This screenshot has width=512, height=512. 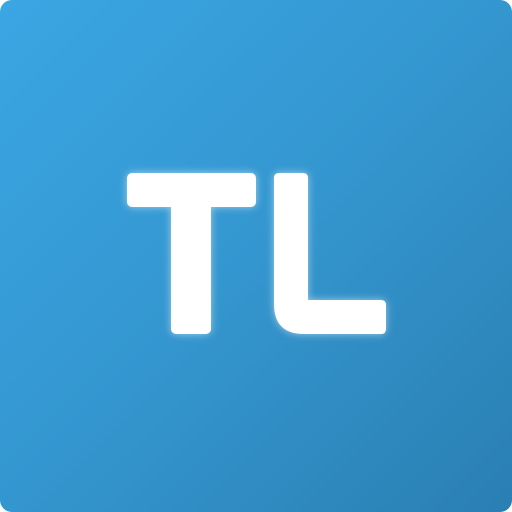 I want to click on letter-t-stem, so click(x=191, y=267).